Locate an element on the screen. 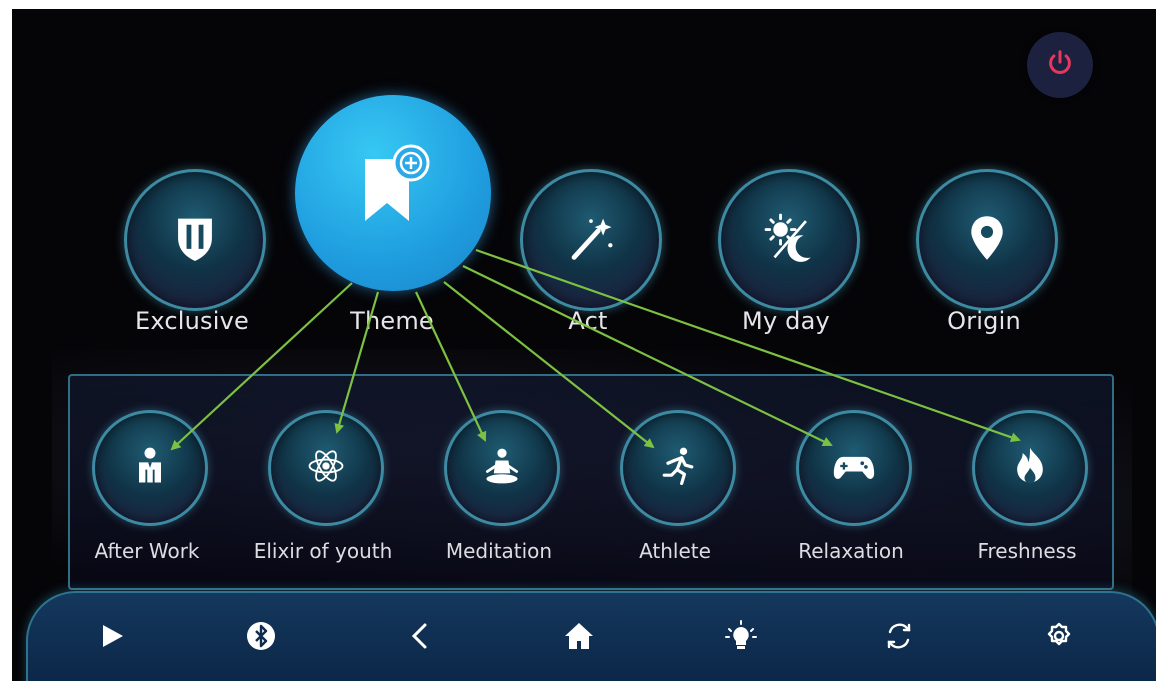  category-my-day-button is located at coordinates (789, 240).